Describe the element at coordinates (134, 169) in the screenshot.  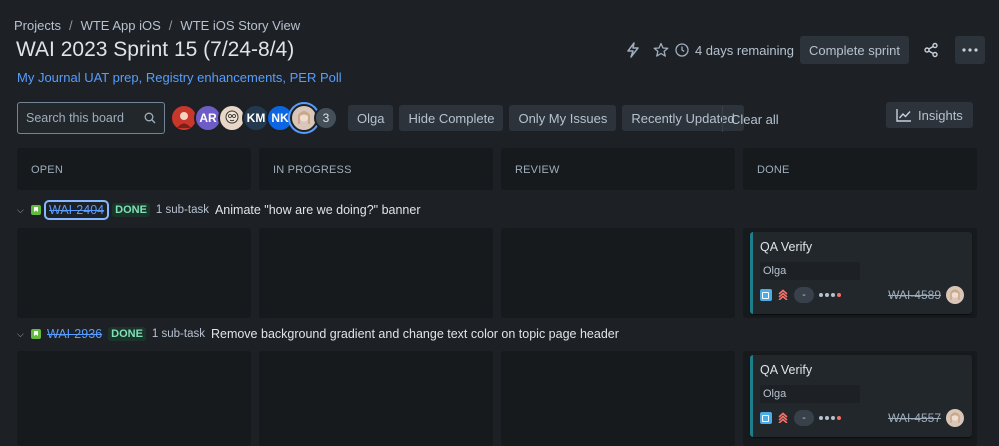
I see `column-header-open: OPEN` at that location.